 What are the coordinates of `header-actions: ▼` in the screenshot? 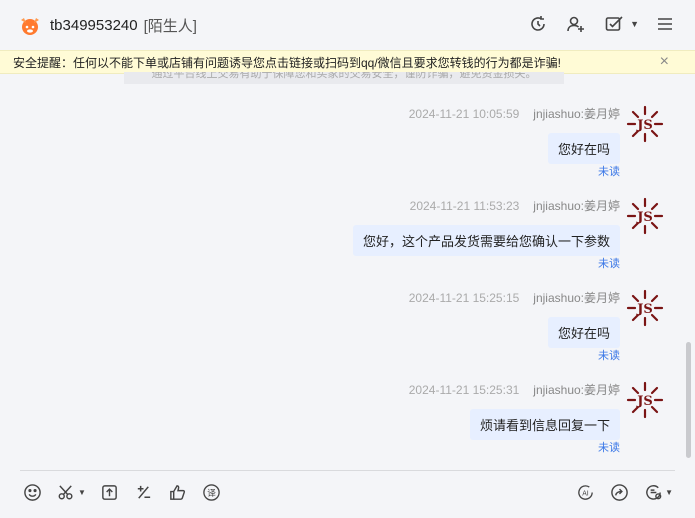 It's located at (601, 24).